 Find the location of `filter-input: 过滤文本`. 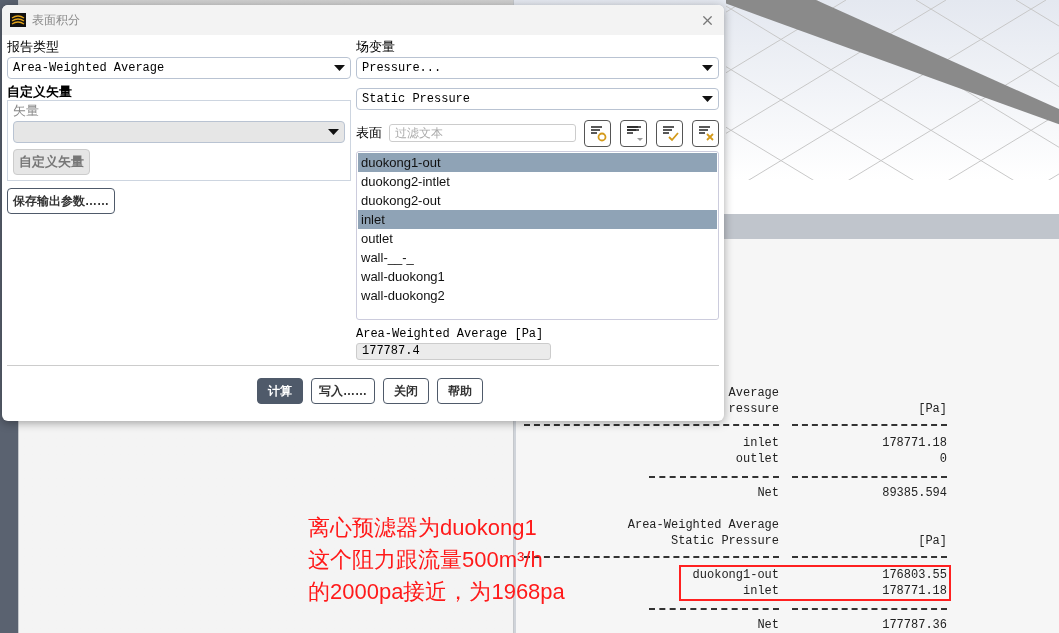

filter-input: 过滤文本 is located at coordinates (482, 133).